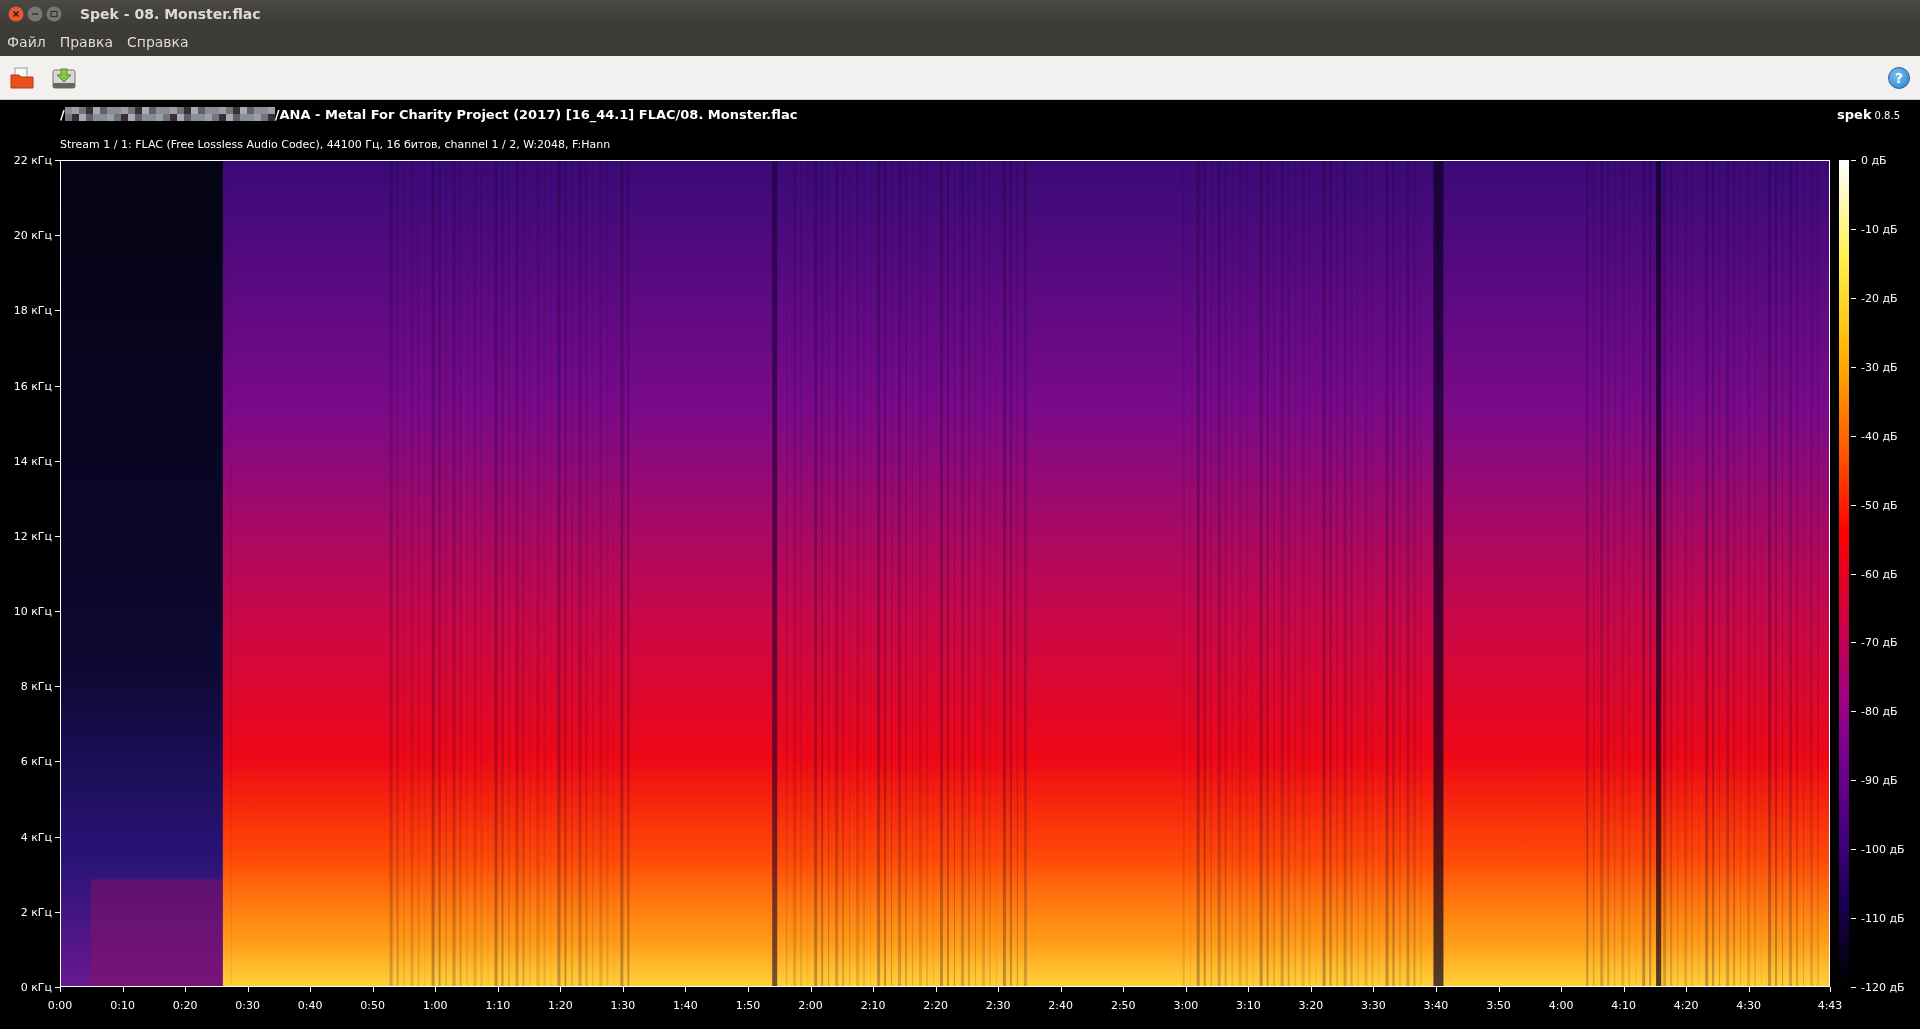  I want to click on frequency-label: 20 кГц, so click(32, 235).